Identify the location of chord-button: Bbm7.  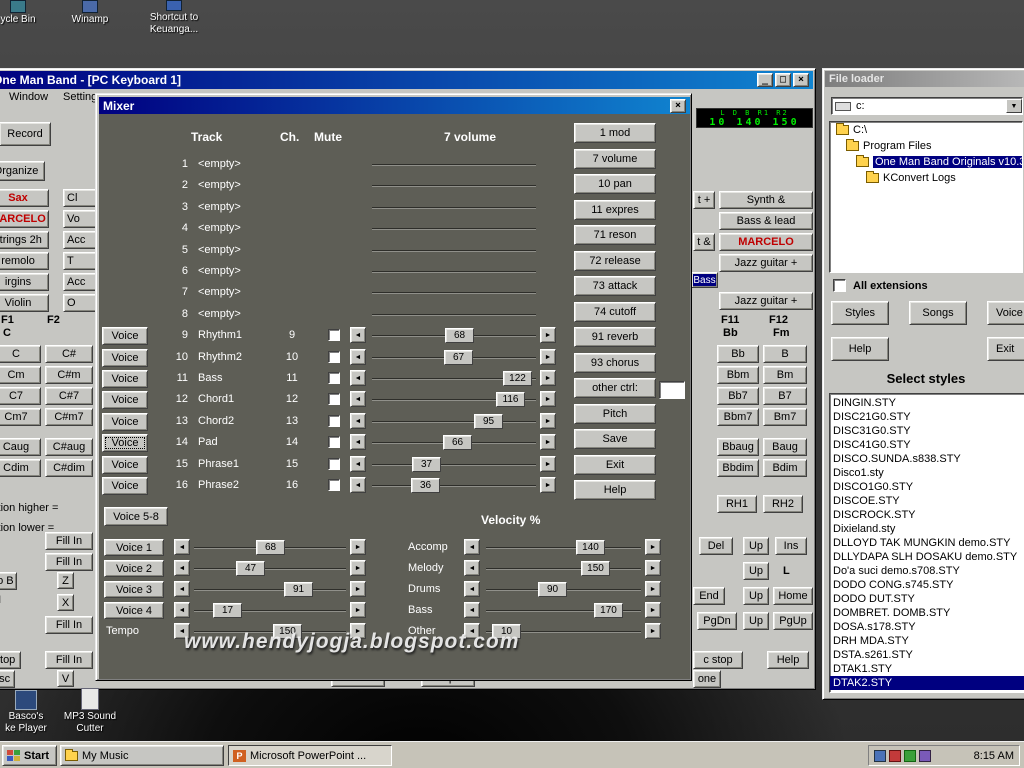
(738, 417).